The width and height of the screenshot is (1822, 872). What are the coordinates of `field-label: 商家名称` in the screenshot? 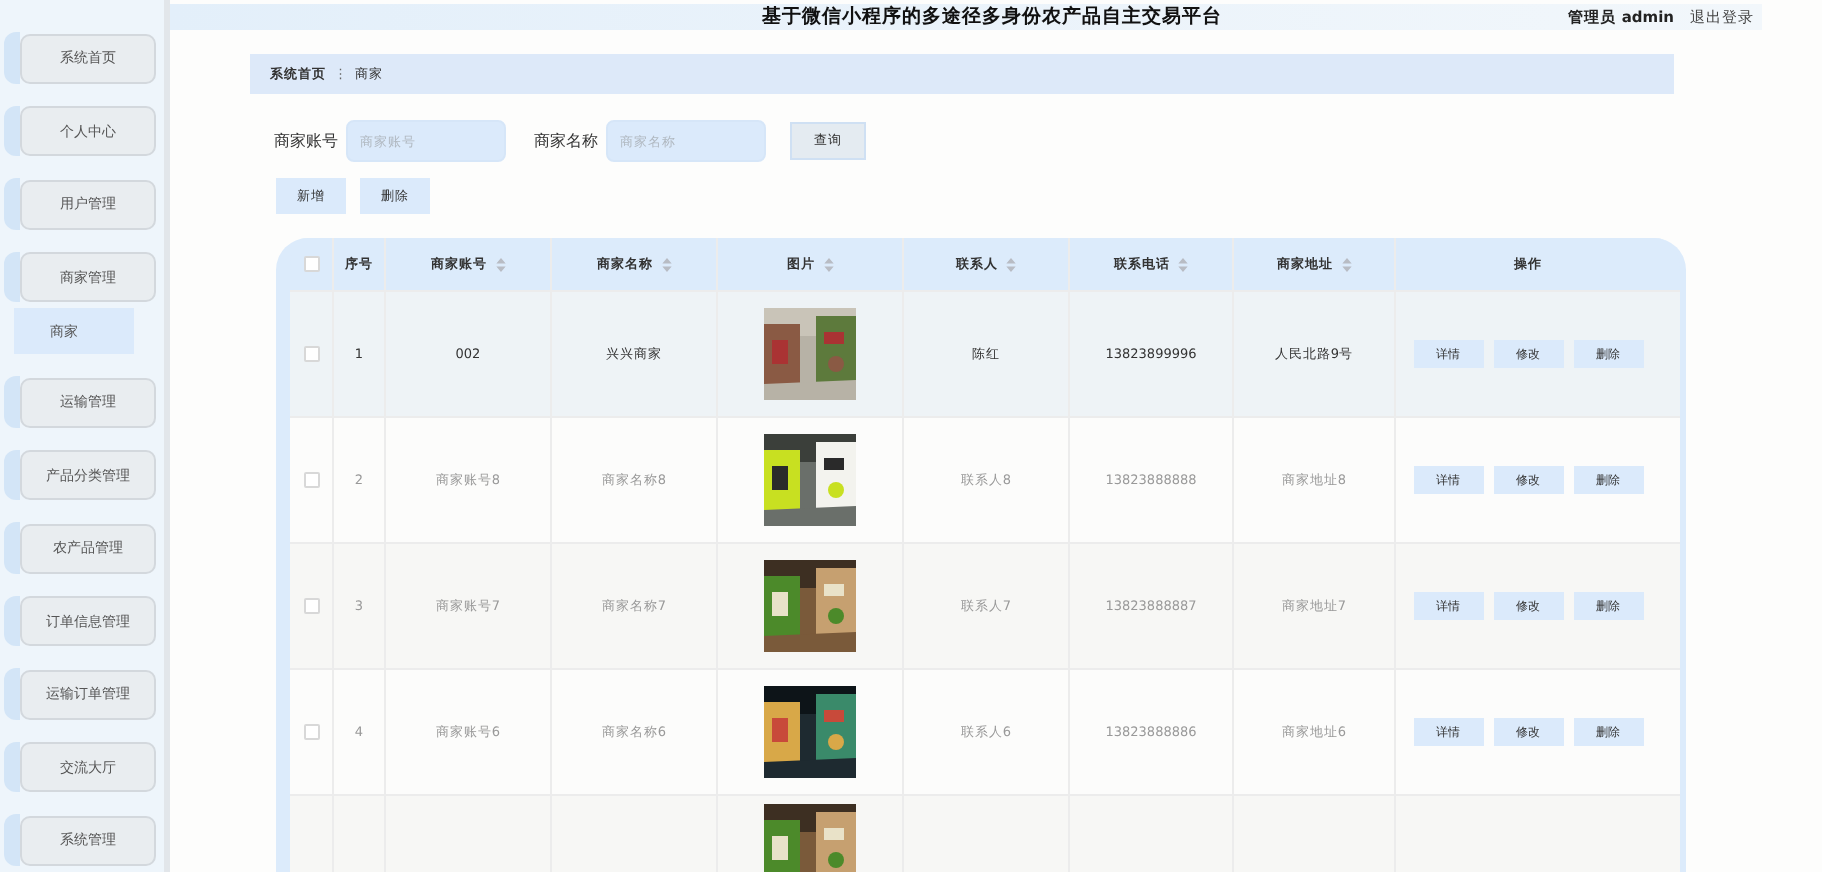 It's located at (566, 141).